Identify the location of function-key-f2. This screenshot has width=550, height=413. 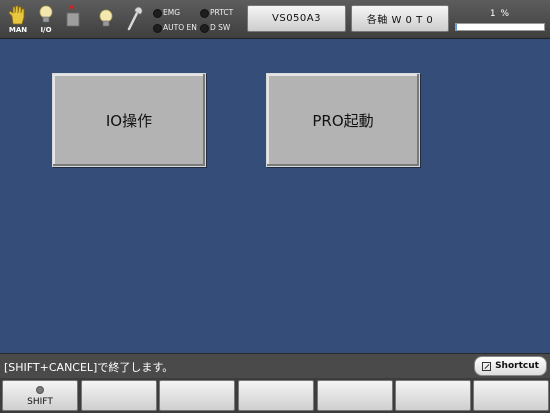
(119, 395).